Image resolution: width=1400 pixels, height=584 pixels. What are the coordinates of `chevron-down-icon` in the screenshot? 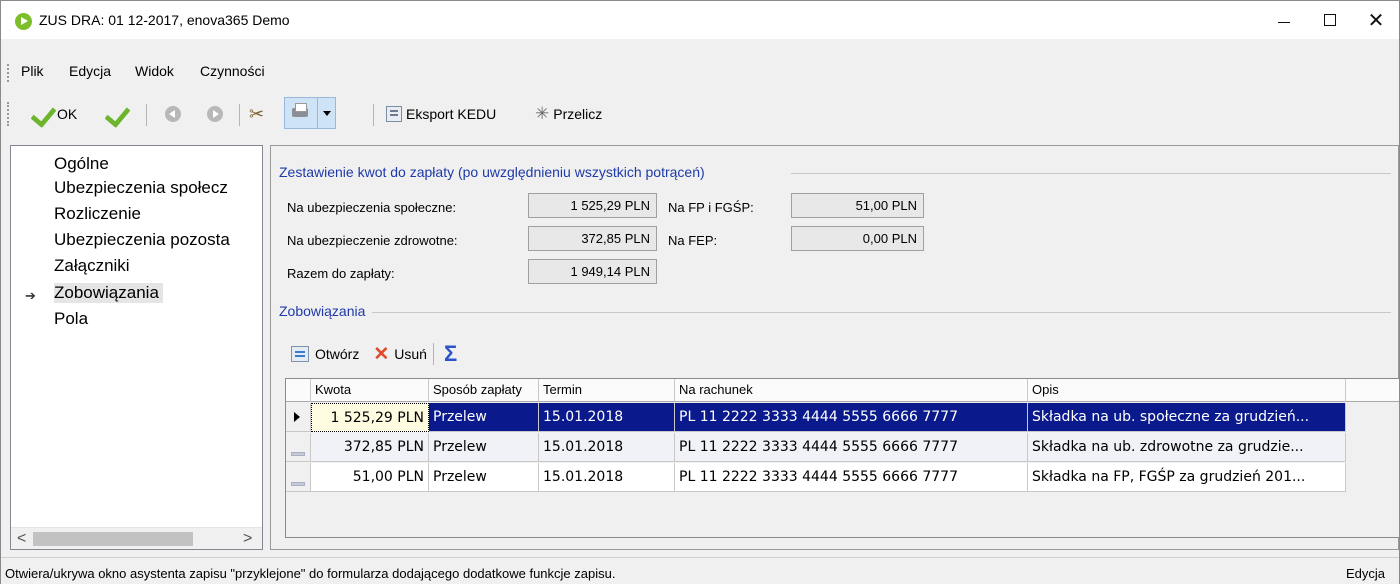 It's located at (326, 113).